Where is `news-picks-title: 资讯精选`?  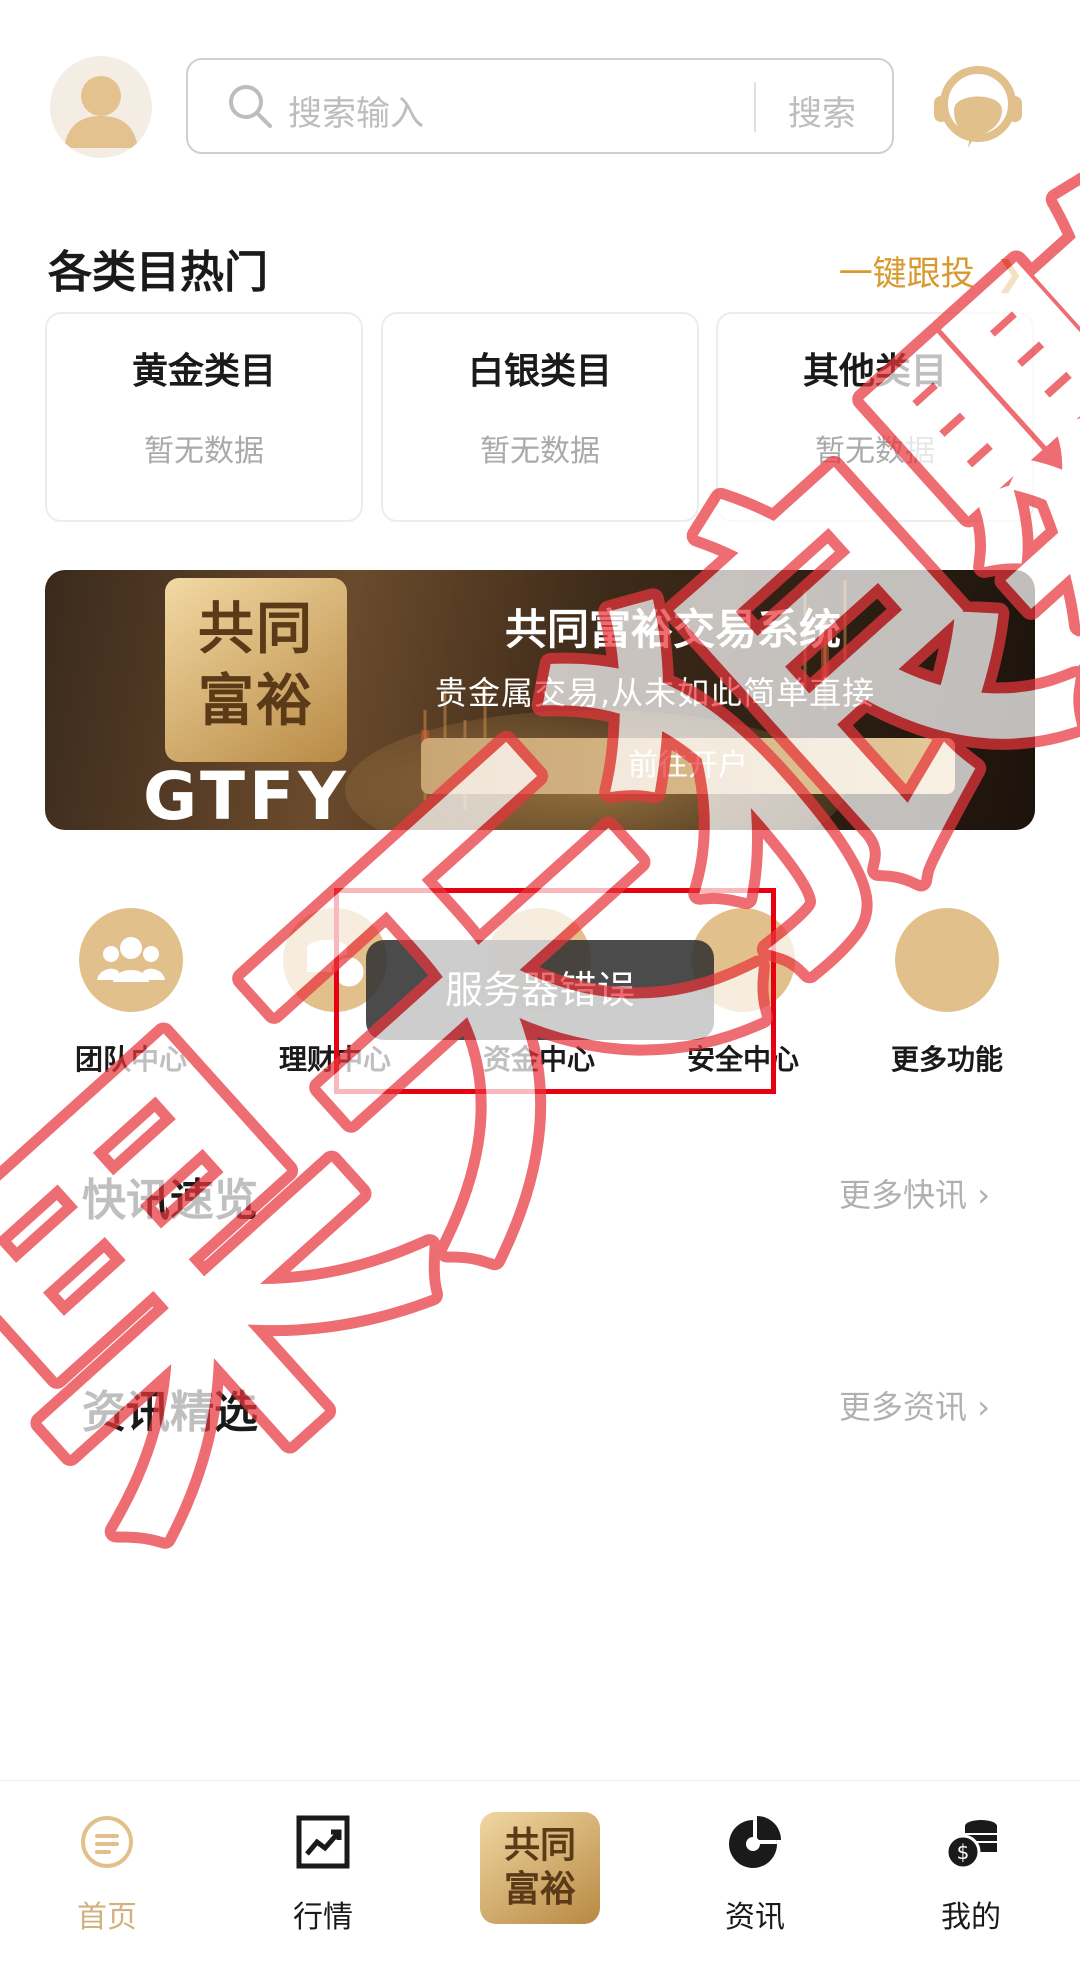 news-picks-title: 资讯精选 is located at coordinates (170, 1412).